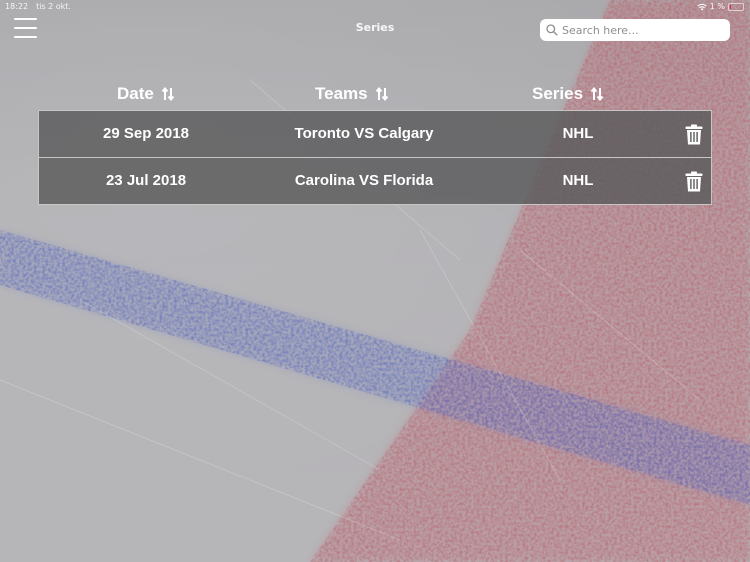 Image resolution: width=750 pixels, height=562 pixels. What do you see at coordinates (364, 133) in the screenshot?
I see `teams-cell: Toronto VS Calgary` at bounding box center [364, 133].